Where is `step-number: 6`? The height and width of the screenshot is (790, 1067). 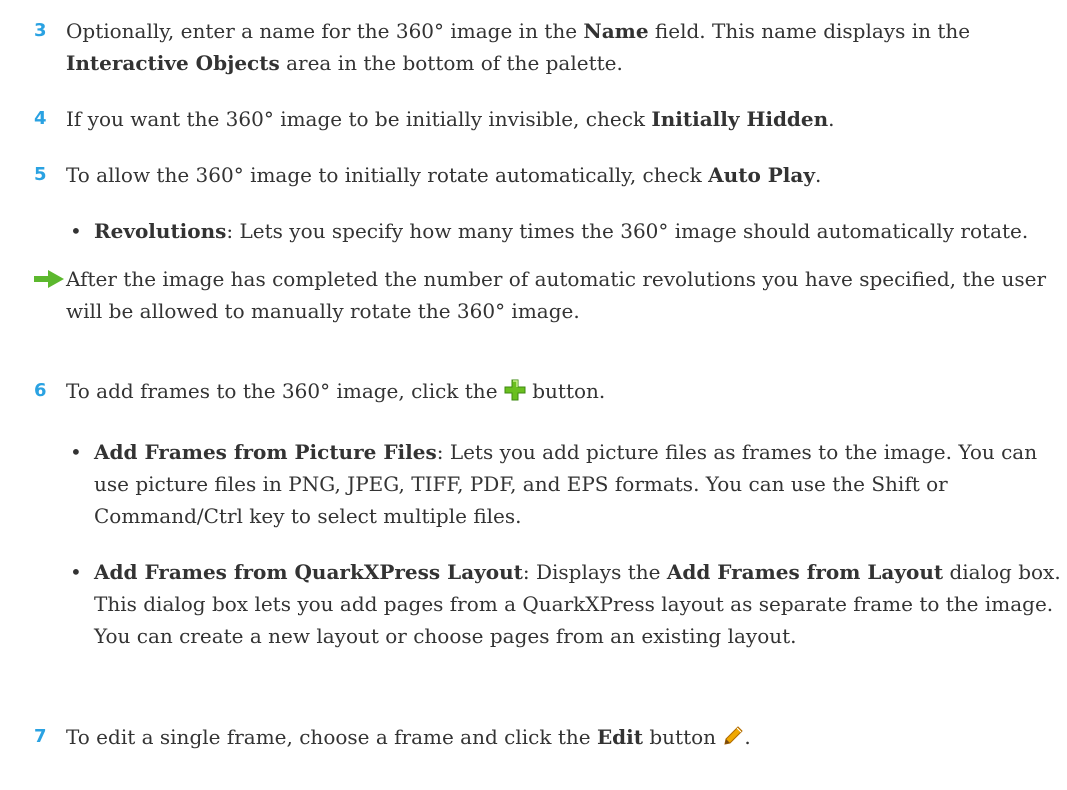
step-number: 6 is located at coordinates (40, 390).